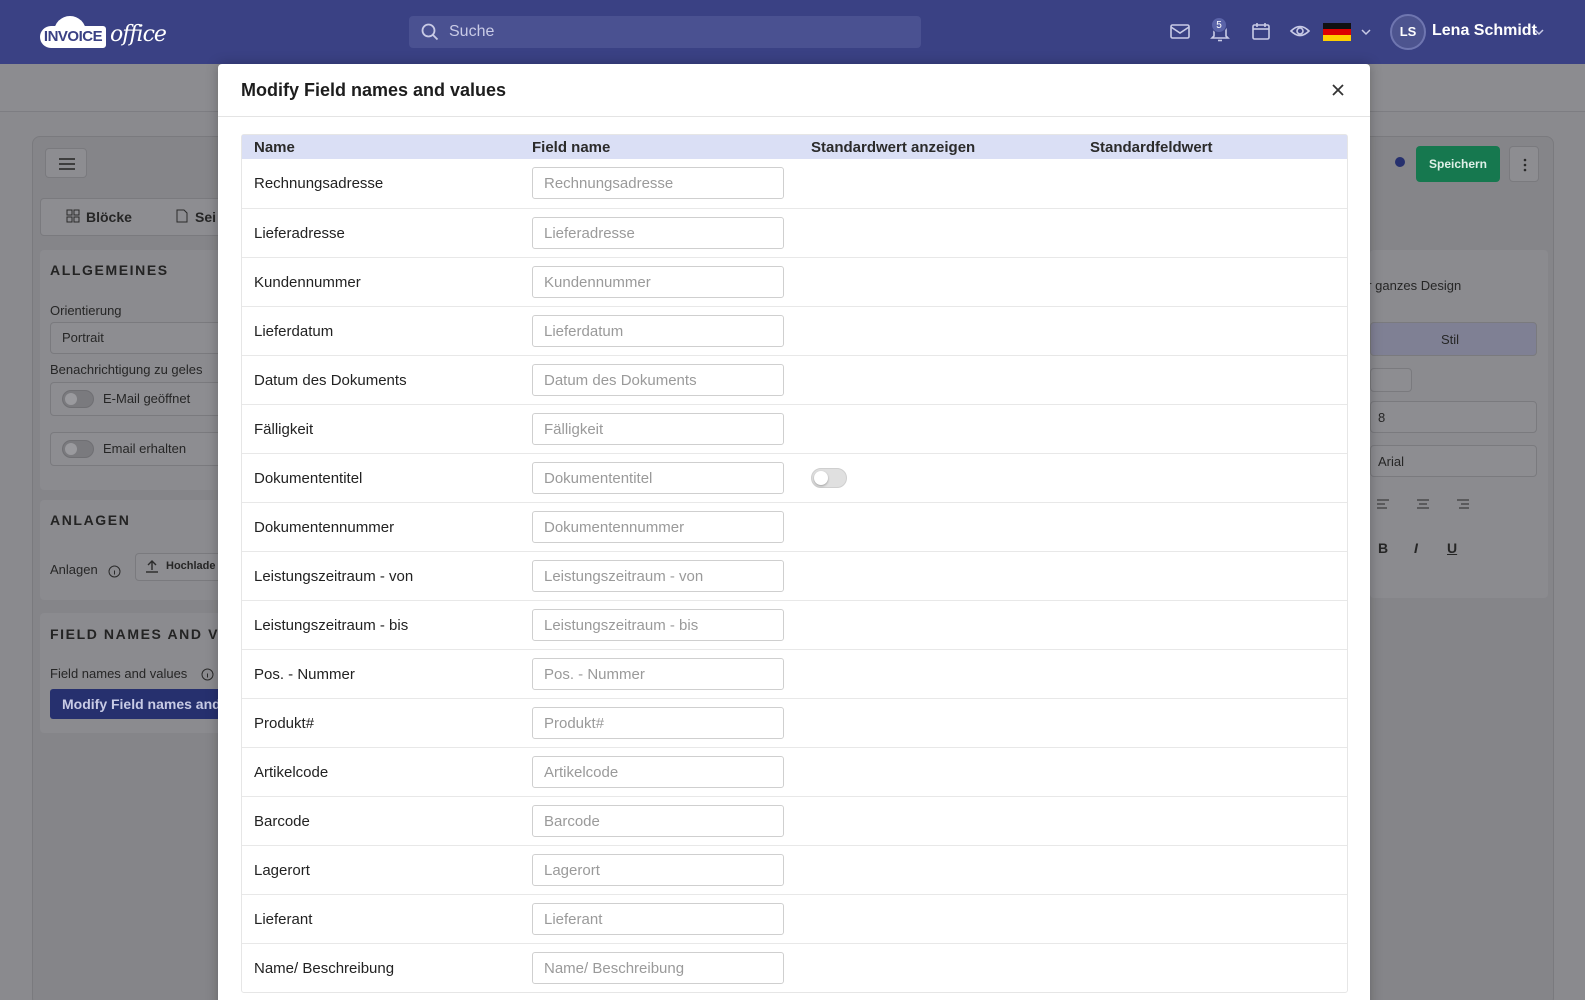 Image resolution: width=1585 pixels, height=1000 pixels. What do you see at coordinates (794, 869) in the screenshot?
I see `table-row: Lagerort` at bounding box center [794, 869].